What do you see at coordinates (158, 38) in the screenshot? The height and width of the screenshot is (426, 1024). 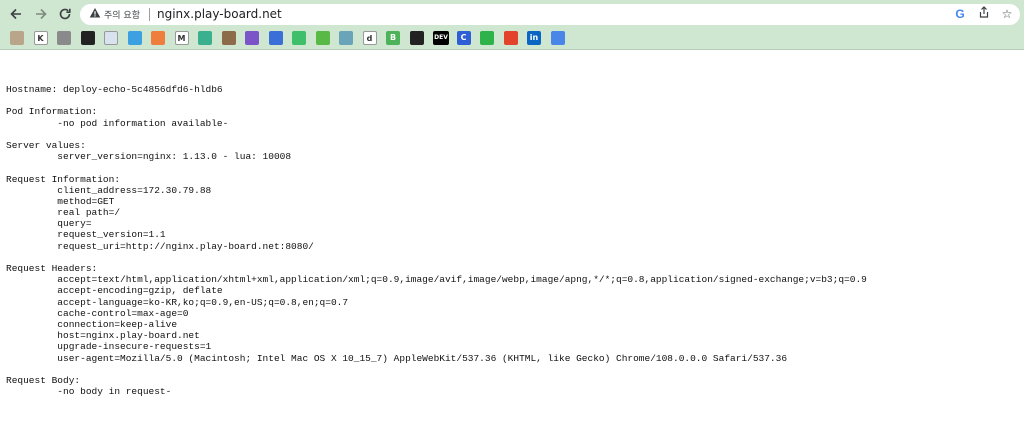 I see `box-bookmark` at bounding box center [158, 38].